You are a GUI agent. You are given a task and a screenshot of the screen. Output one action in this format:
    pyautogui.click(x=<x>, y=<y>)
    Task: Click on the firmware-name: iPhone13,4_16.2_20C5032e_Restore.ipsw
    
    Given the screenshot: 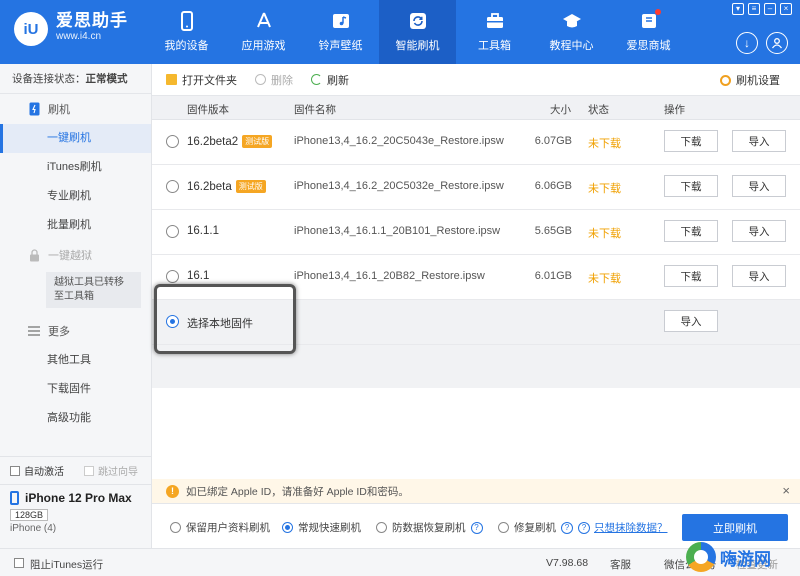 What is the action you would take?
    pyautogui.click(x=399, y=186)
    